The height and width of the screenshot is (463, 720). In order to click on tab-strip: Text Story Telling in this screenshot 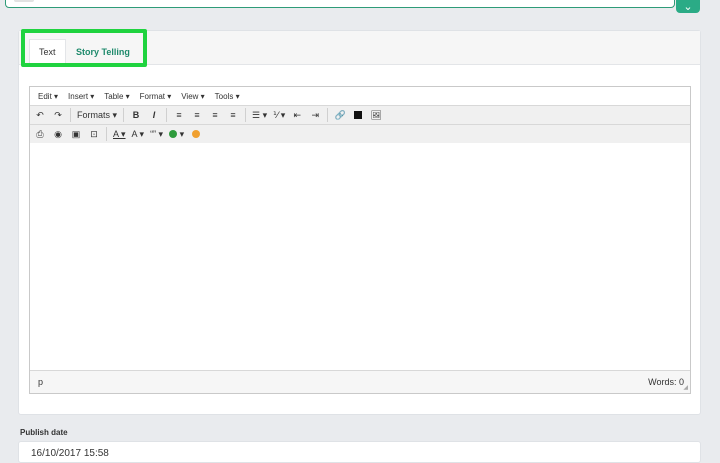, I will do `click(359, 48)`.